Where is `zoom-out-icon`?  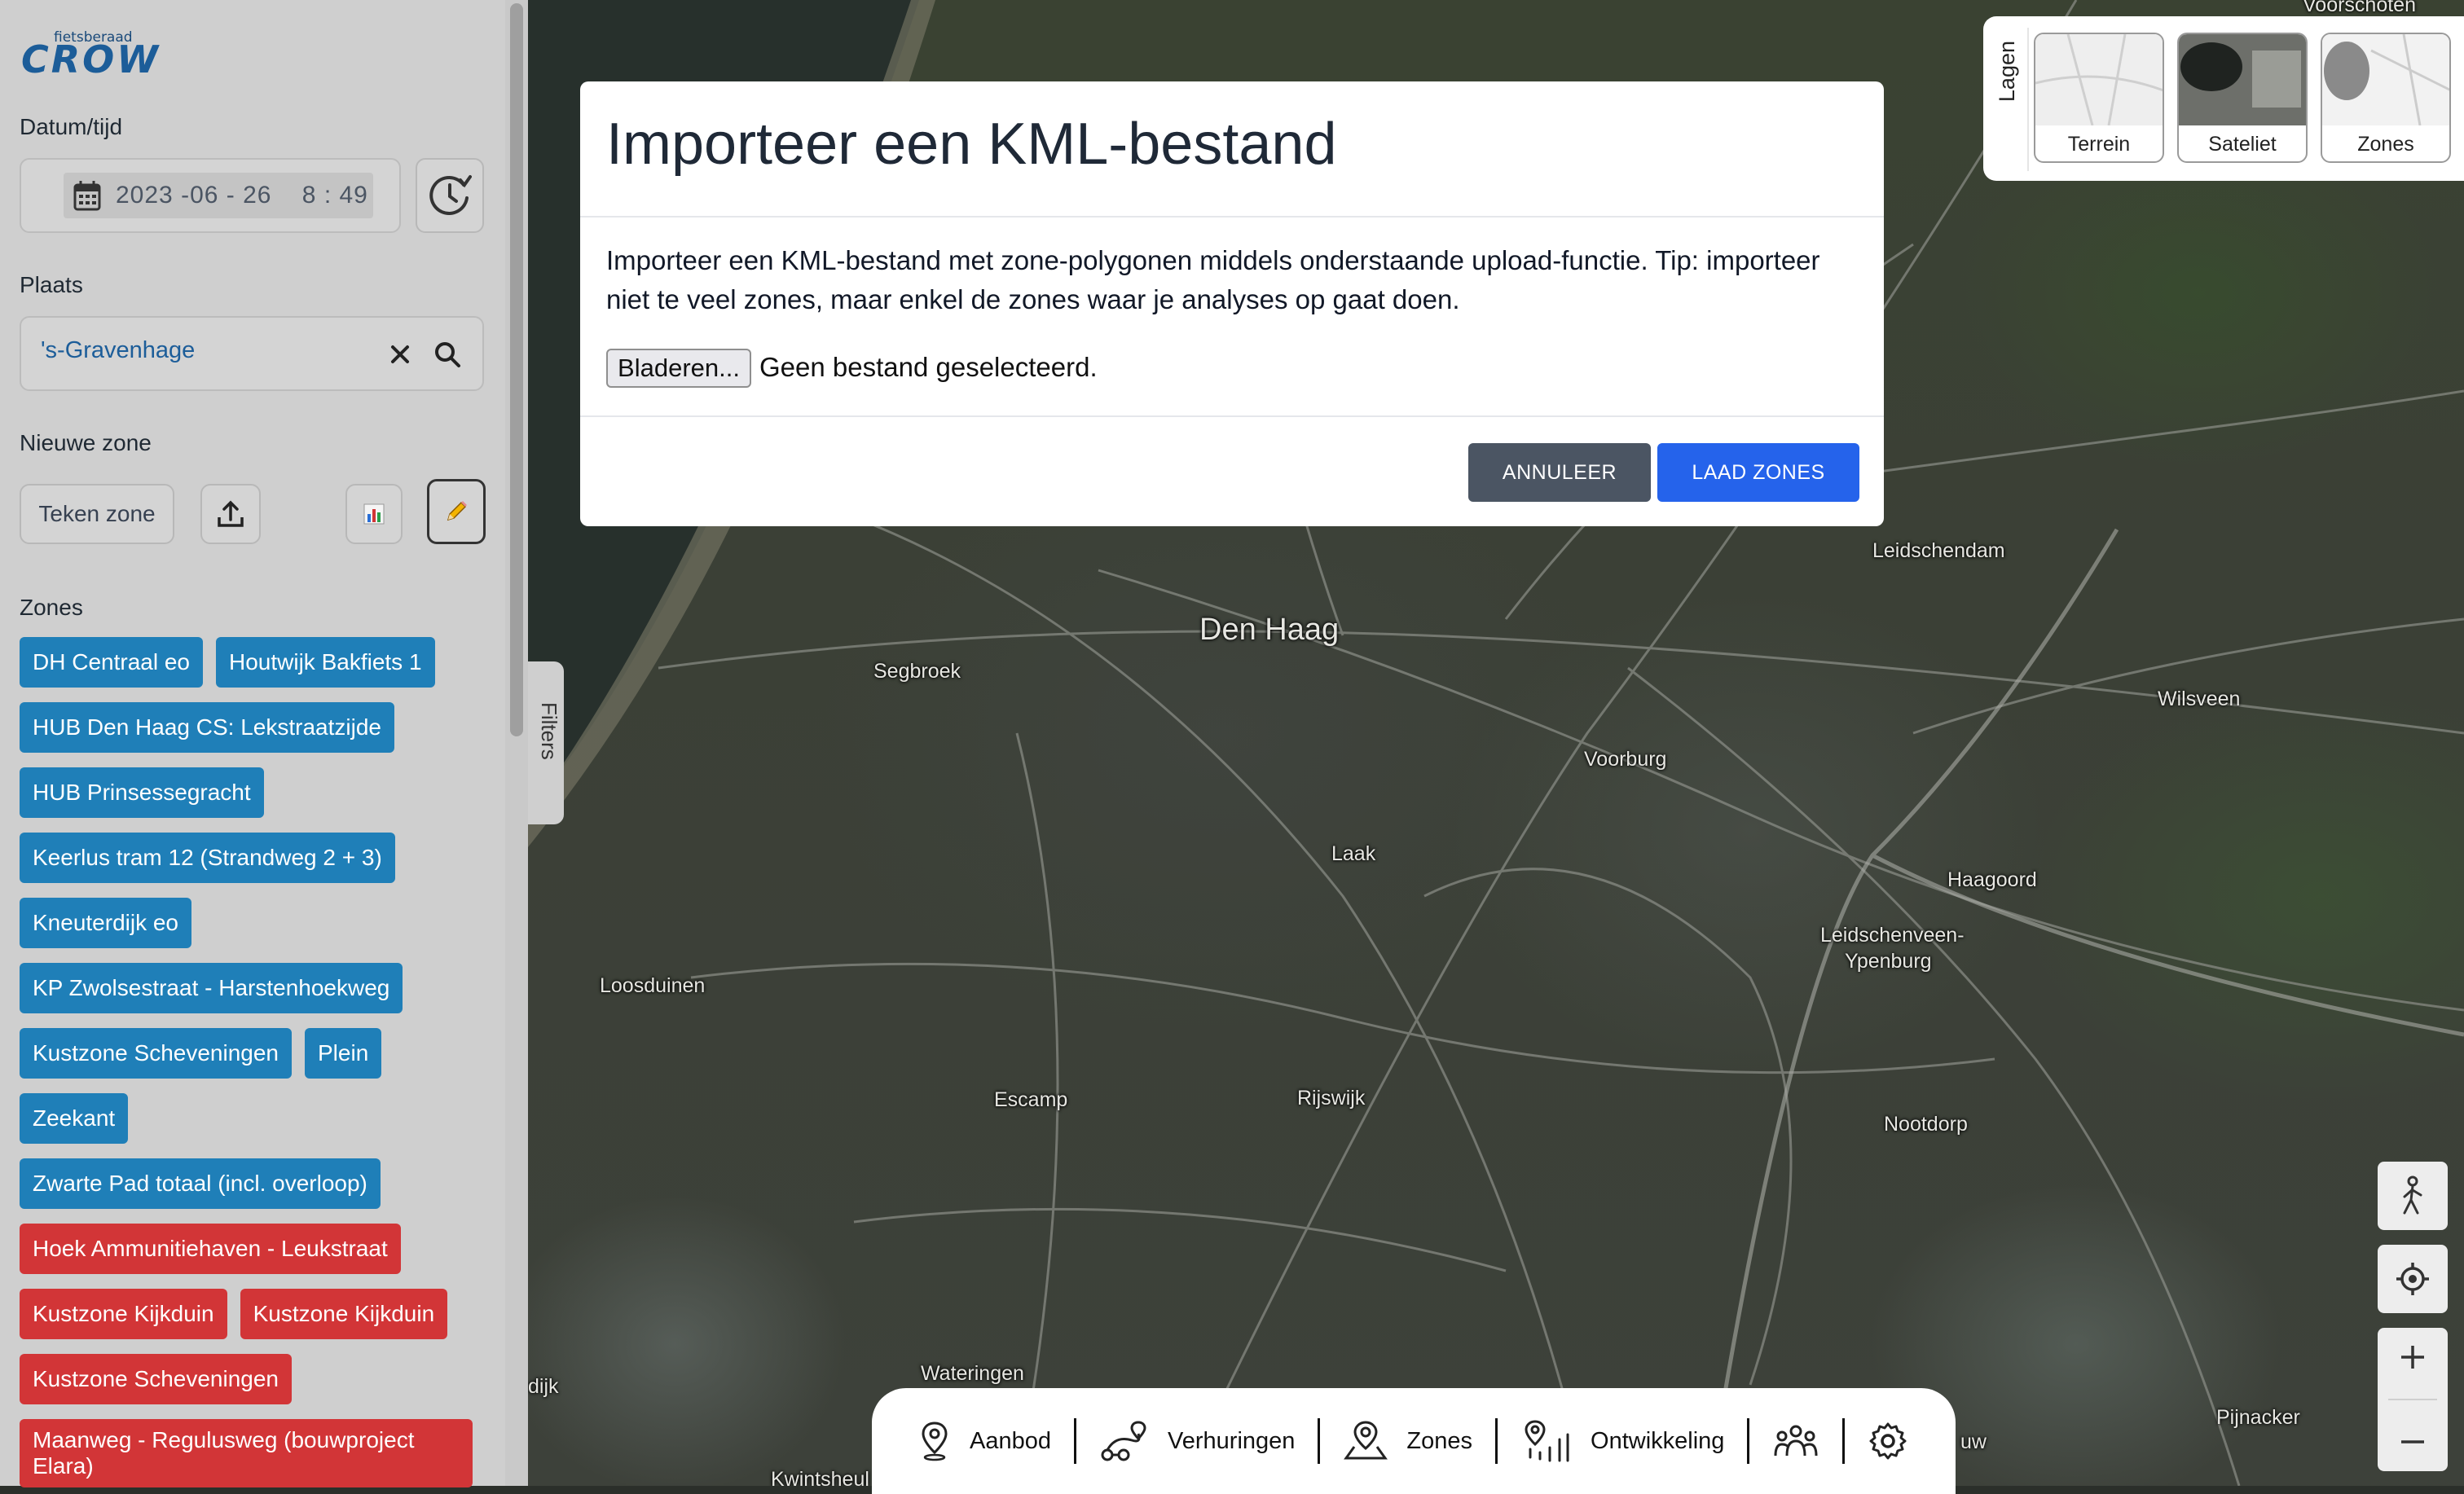
zoom-out-icon is located at coordinates (2412, 1442).